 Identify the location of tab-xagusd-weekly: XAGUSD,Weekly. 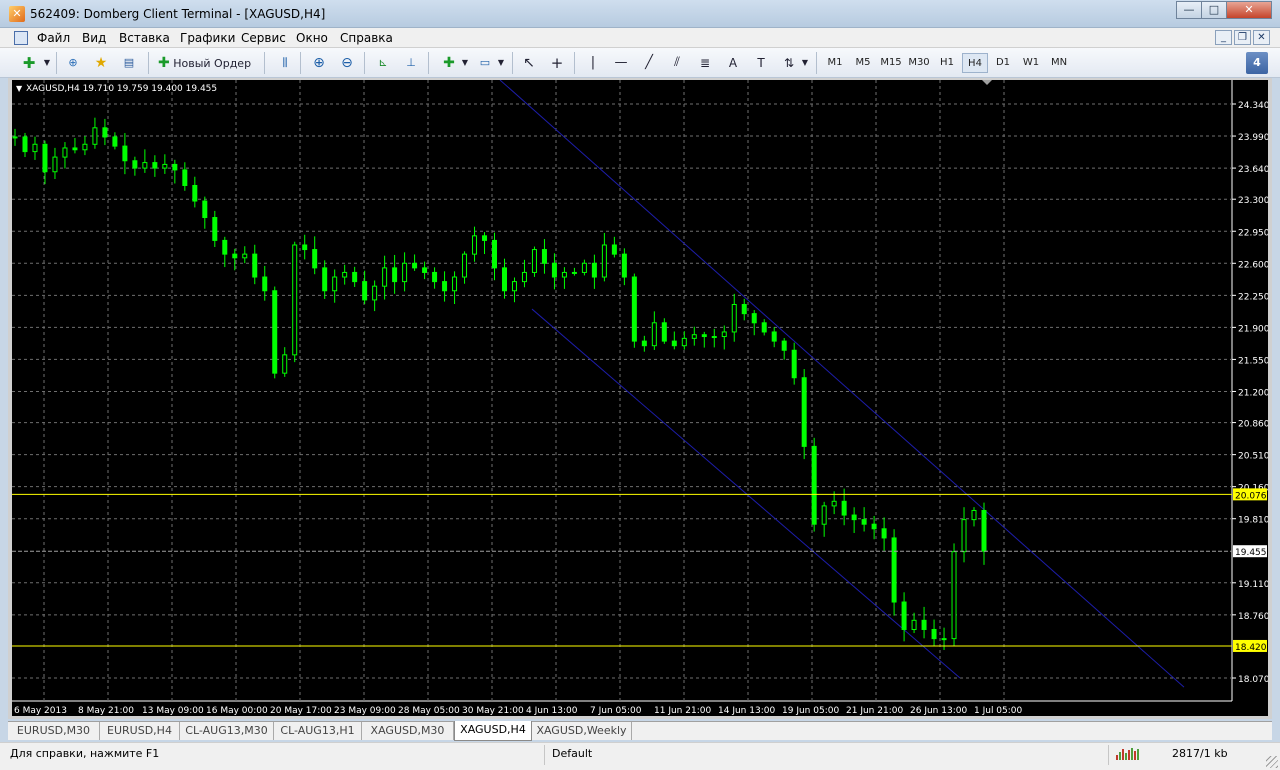
(582, 731).